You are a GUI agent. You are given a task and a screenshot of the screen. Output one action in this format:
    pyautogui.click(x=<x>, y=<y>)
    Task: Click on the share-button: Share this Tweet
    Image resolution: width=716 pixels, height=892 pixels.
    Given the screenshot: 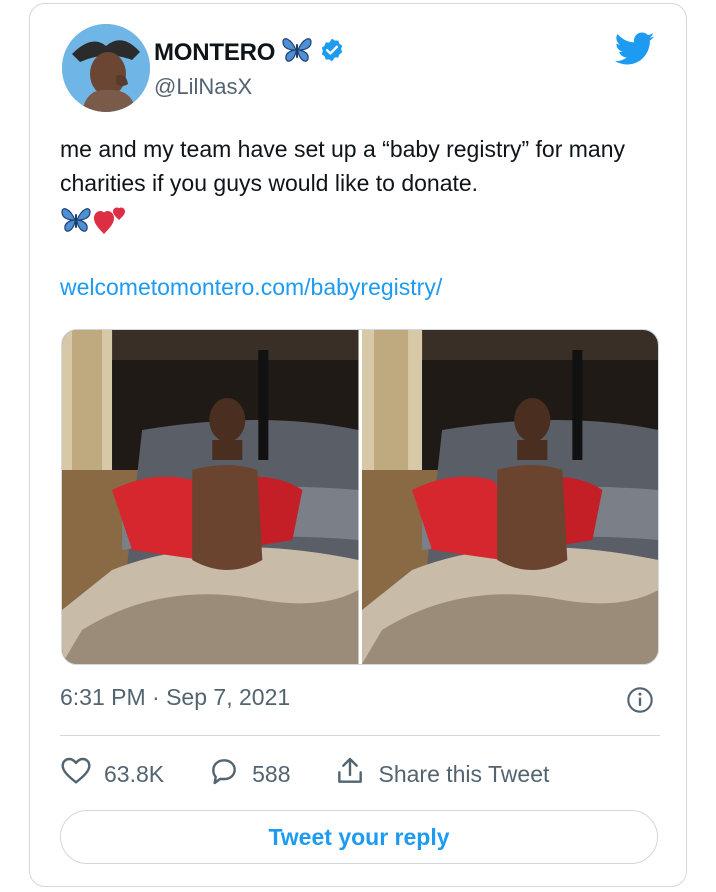 What is the action you would take?
    pyautogui.click(x=441, y=774)
    